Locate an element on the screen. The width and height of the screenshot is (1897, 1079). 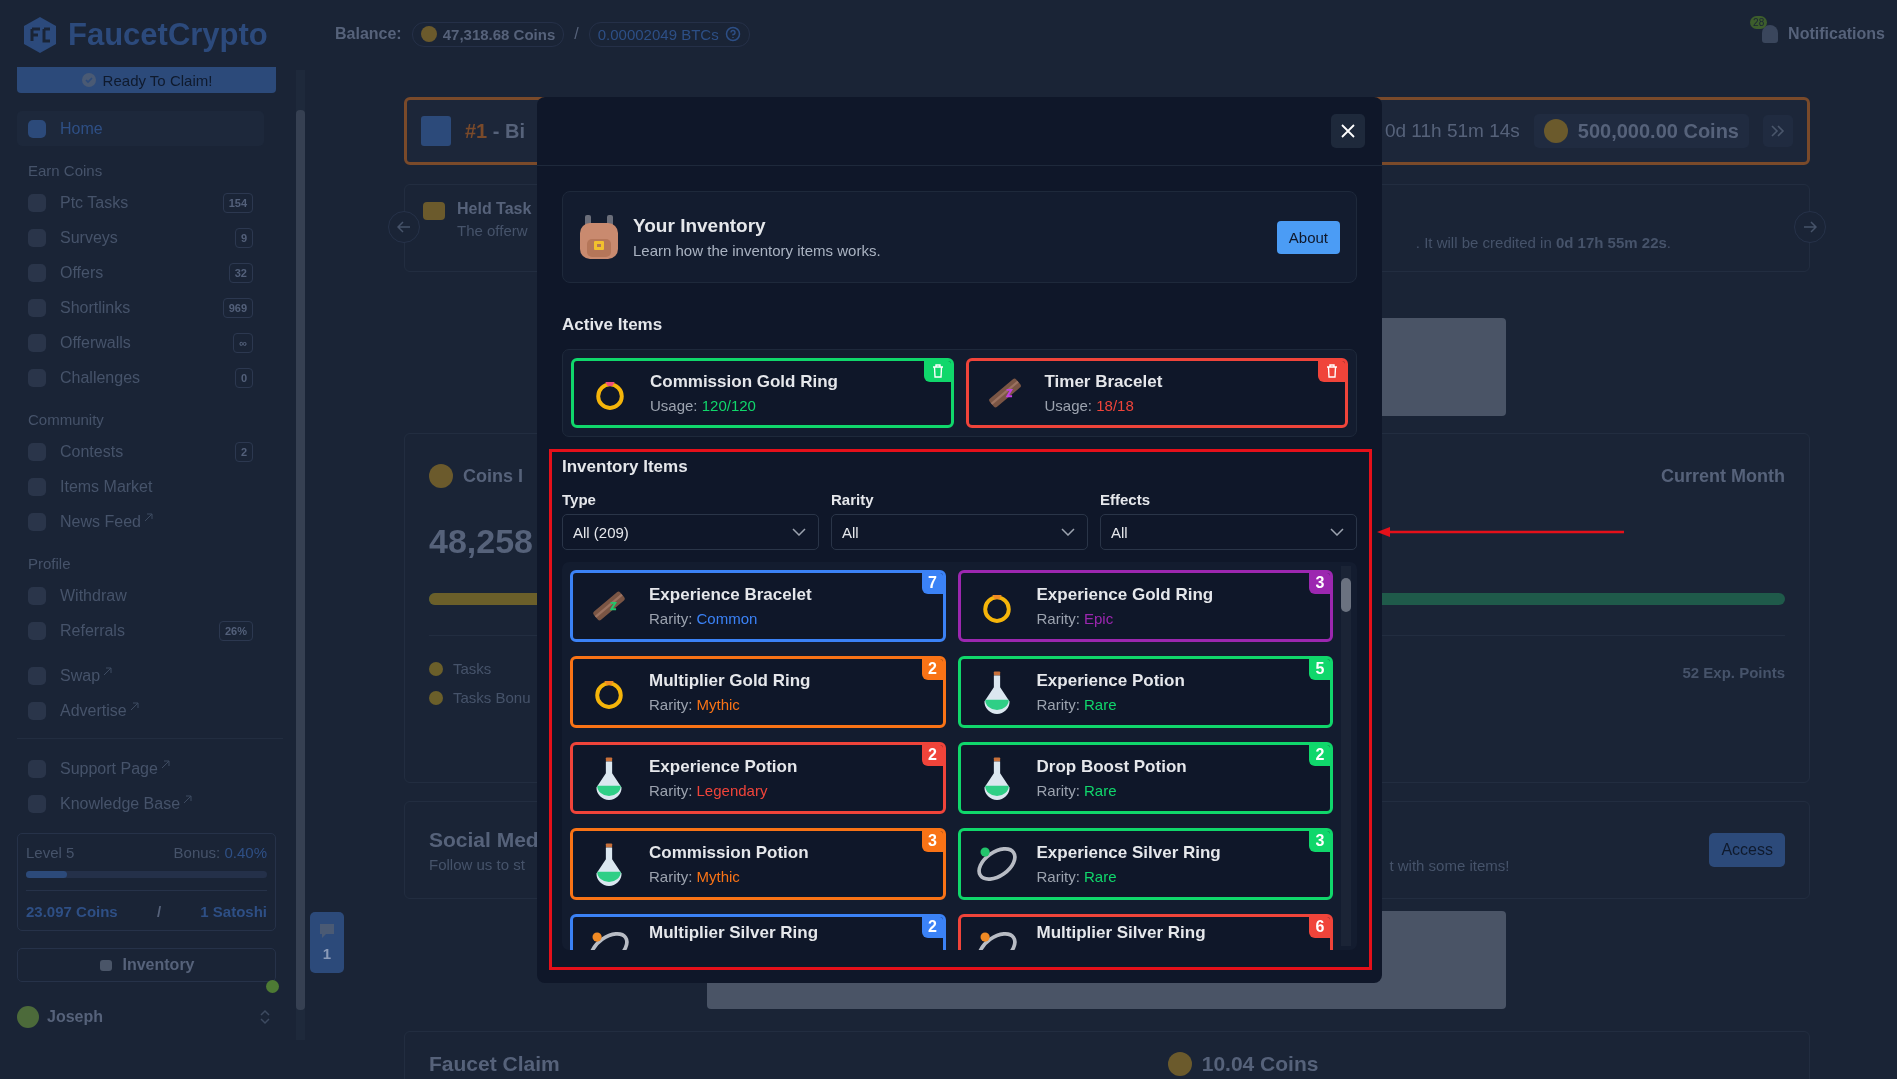
btc-balance: 0.00002049 BTCs is located at coordinates (669, 34).